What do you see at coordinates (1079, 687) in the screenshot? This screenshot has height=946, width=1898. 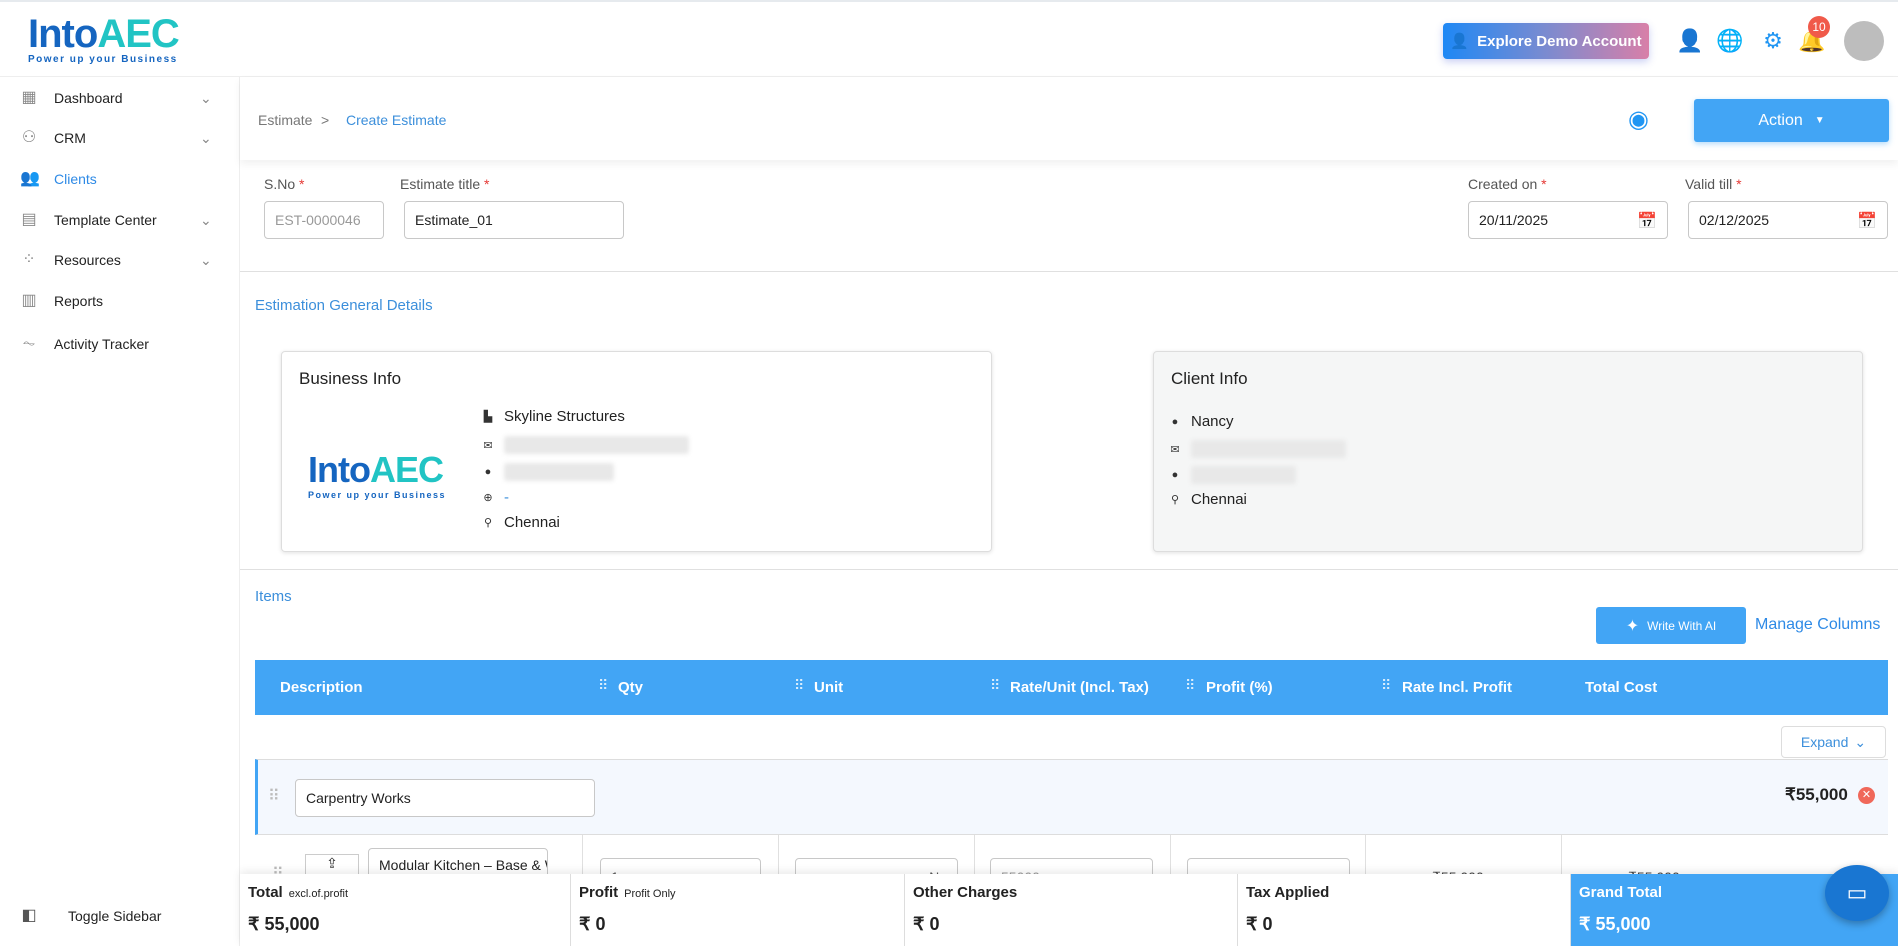 I see `column-header-rate: Rate/Unit (Incl. Tax)` at bounding box center [1079, 687].